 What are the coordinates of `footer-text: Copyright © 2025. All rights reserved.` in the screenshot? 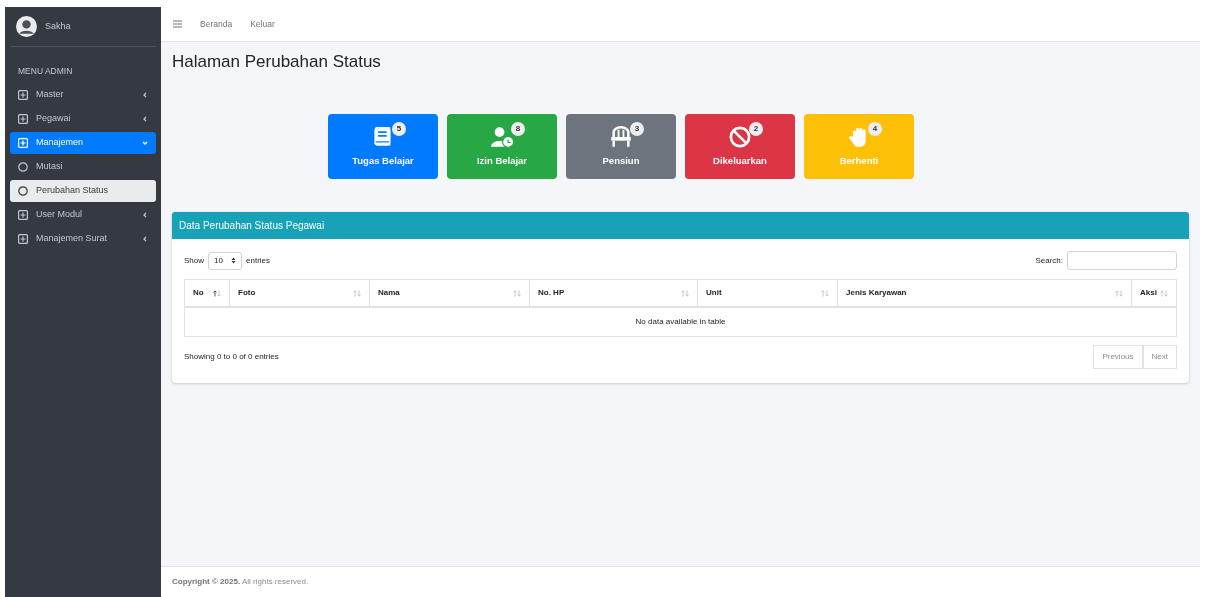 It's located at (240, 582).